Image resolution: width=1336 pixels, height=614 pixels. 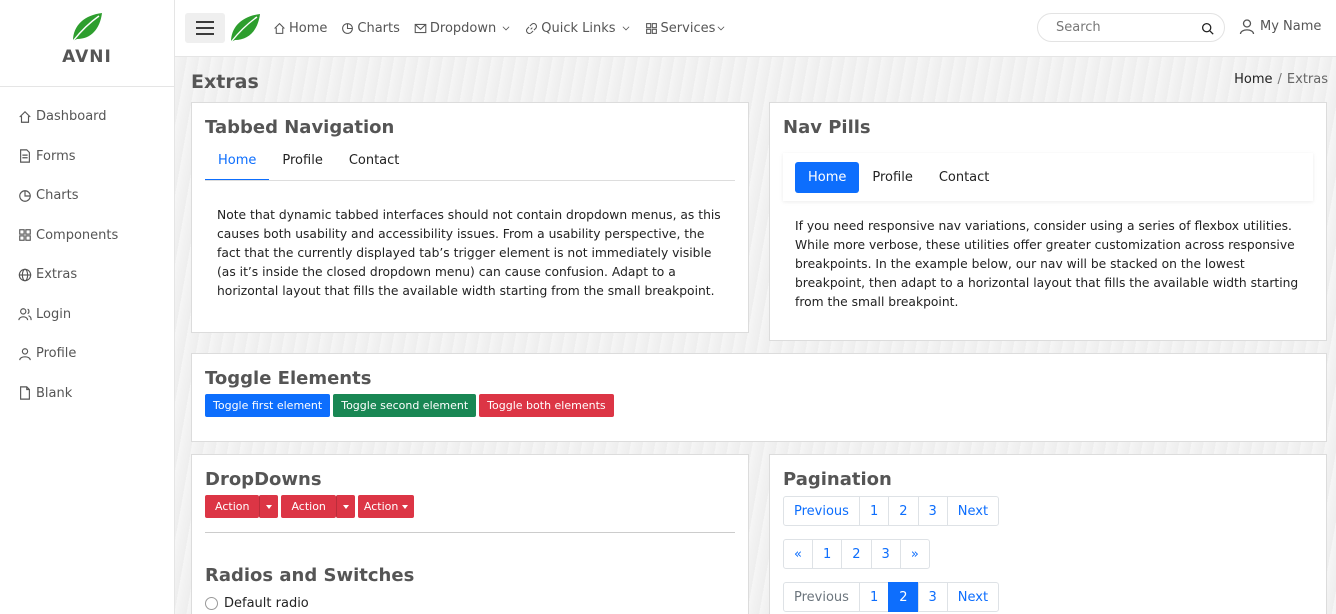 I want to click on topnav-home: Home, so click(x=300, y=28).